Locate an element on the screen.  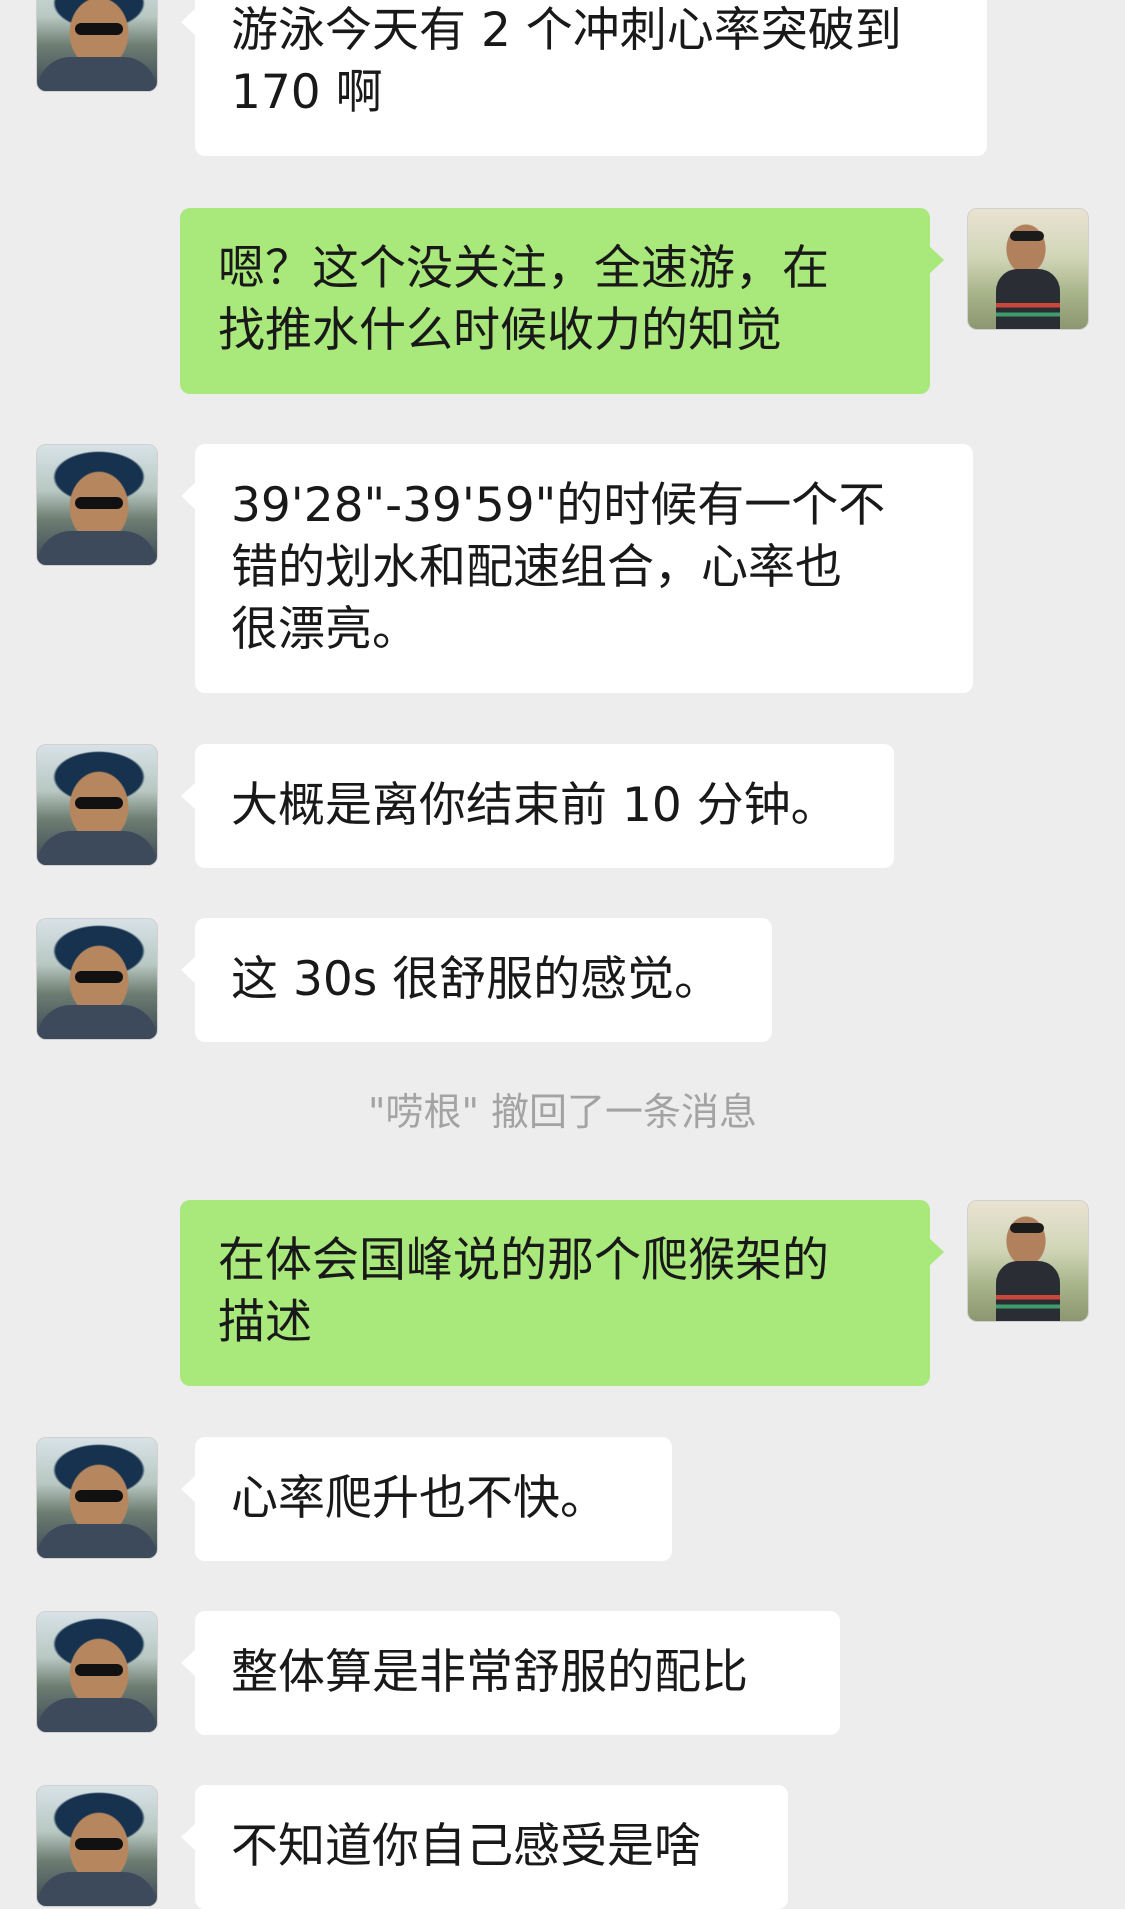
message-bubble-incoming: 39'28"-39'59"的时候有一个不 错的划水和配速组合，心率也 很漂亮。 is located at coordinates (577, 568).